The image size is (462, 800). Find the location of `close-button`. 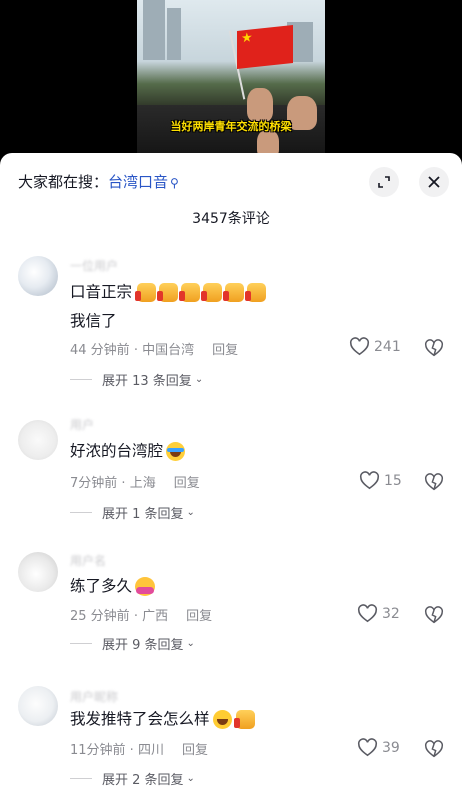

close-button is located at coordinates (434, 182).